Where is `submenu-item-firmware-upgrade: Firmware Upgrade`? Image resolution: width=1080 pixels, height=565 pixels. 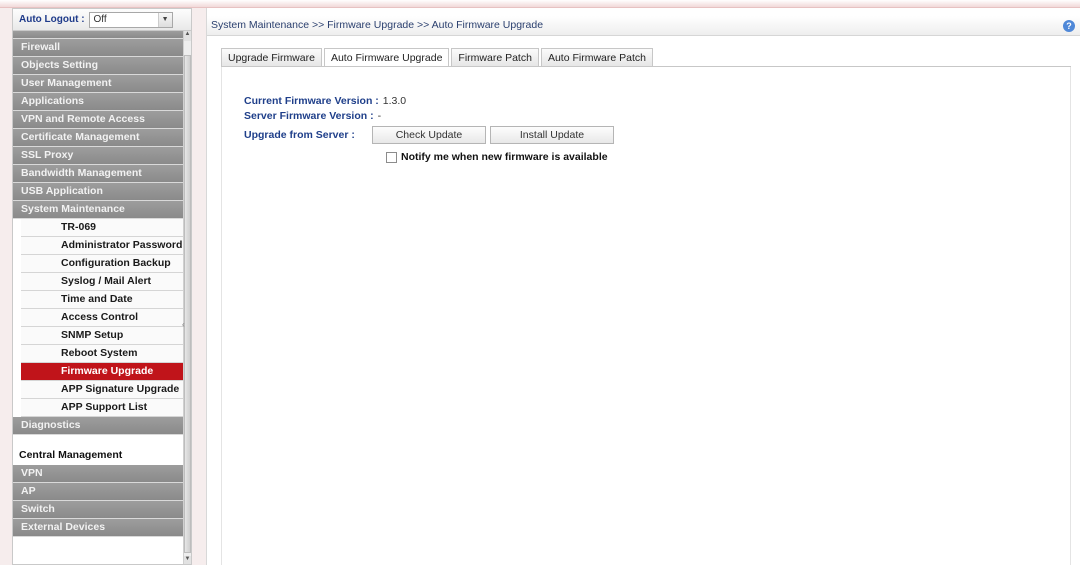 submenu-item-firmware-upgrade: Firmware Upgrade is located at coordinates (102, 372).